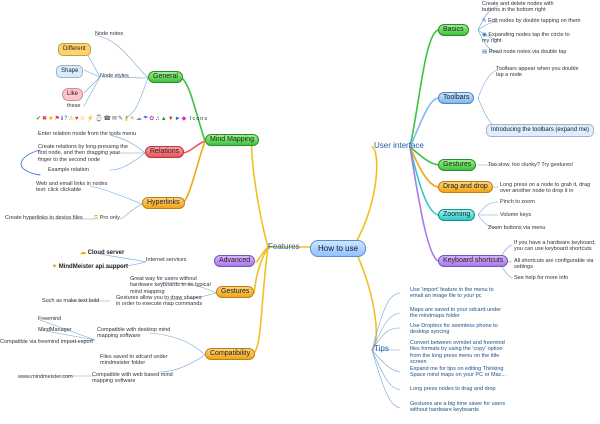 The image size is (600, 424). Describe the element at coordinates (531, 21) in the screenshot. I see `edit-nodes-text: ✎ Edit nodes by double tapping on them` at that location.